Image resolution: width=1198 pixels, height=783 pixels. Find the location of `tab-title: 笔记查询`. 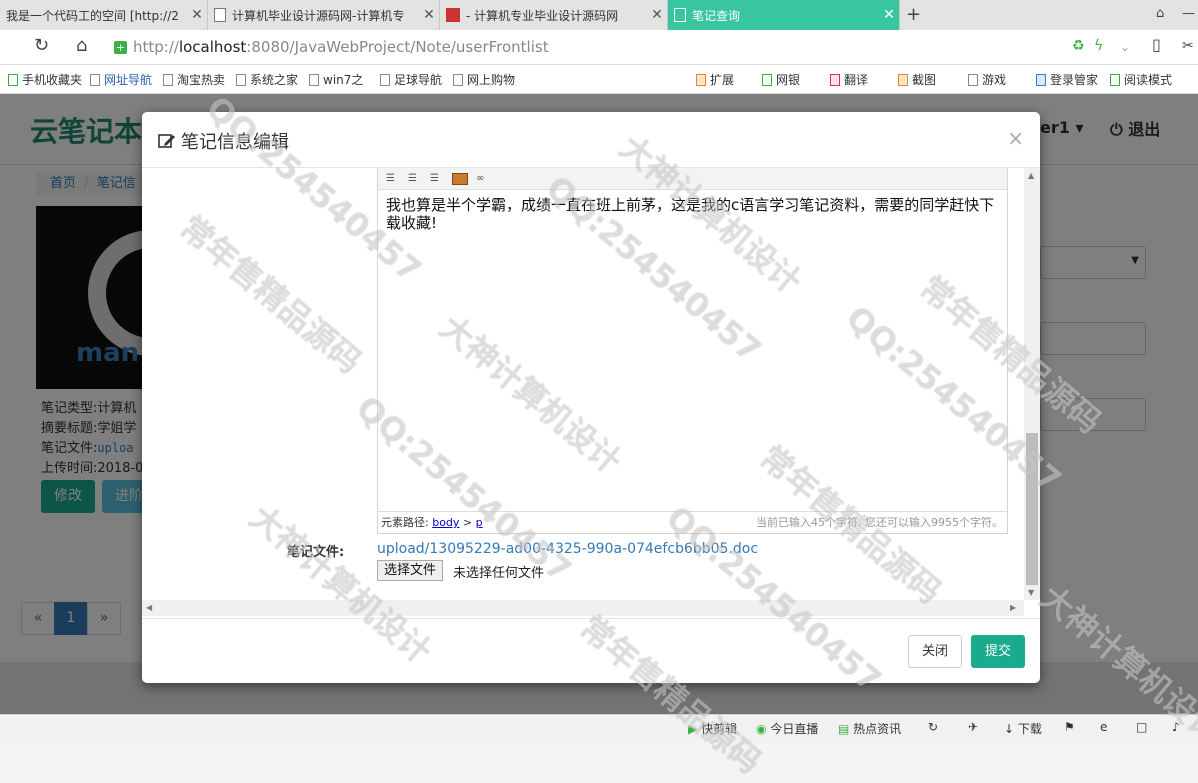

tab-title: 笔记查询 is located at coordinates (716, 15).